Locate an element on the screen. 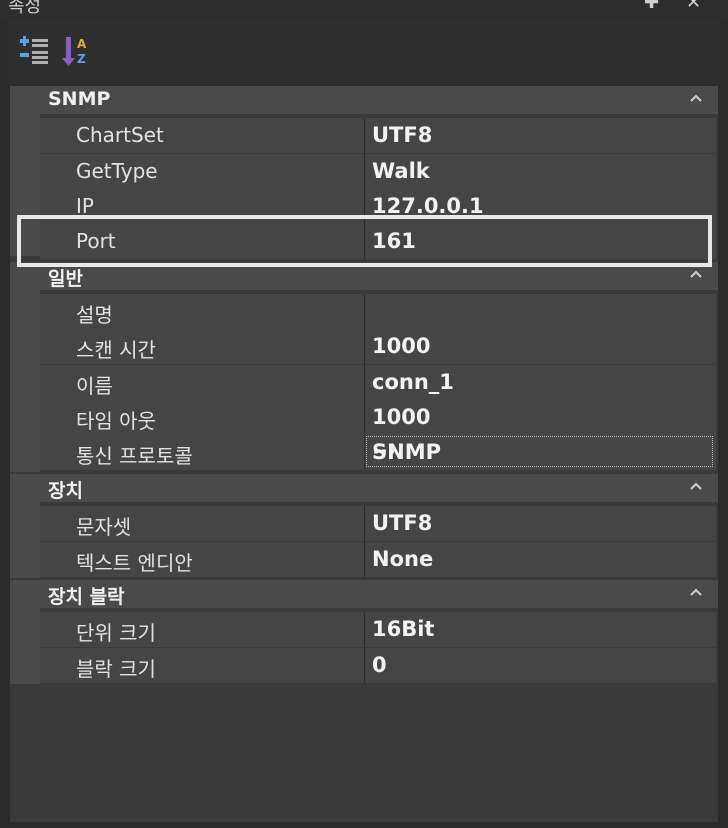 Image resolution: width=728 pixels, height=828 pixels. property-row-port: Port 161 is located at coordinates (378, 241).